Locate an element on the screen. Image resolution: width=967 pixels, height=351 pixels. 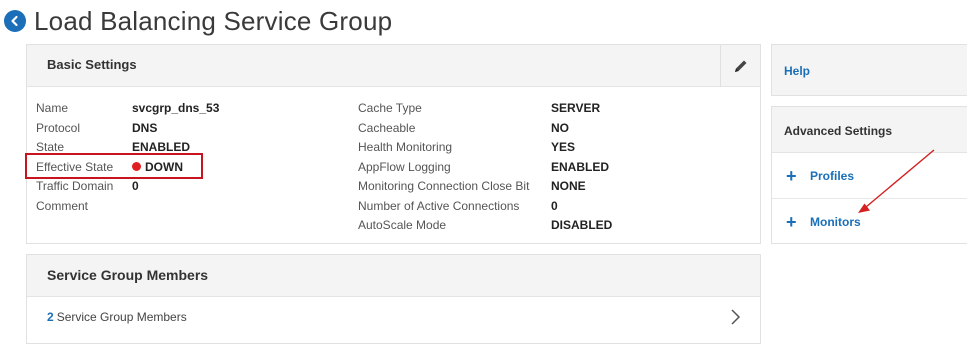
field-label: AppFlow Logging is located at coordinates (404, 166).